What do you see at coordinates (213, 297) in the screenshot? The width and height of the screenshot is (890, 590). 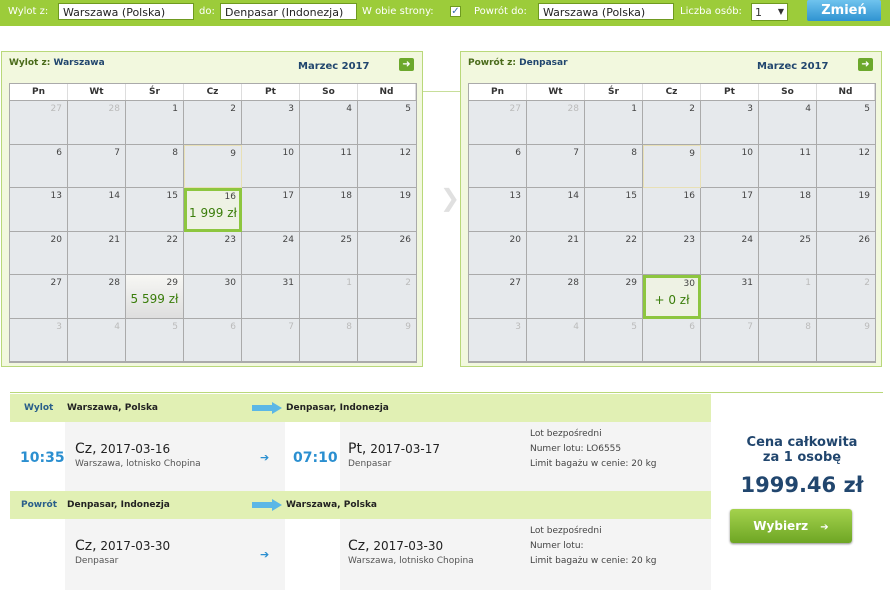 I see `calendar-day: 30` at bounding box center [213, 297].